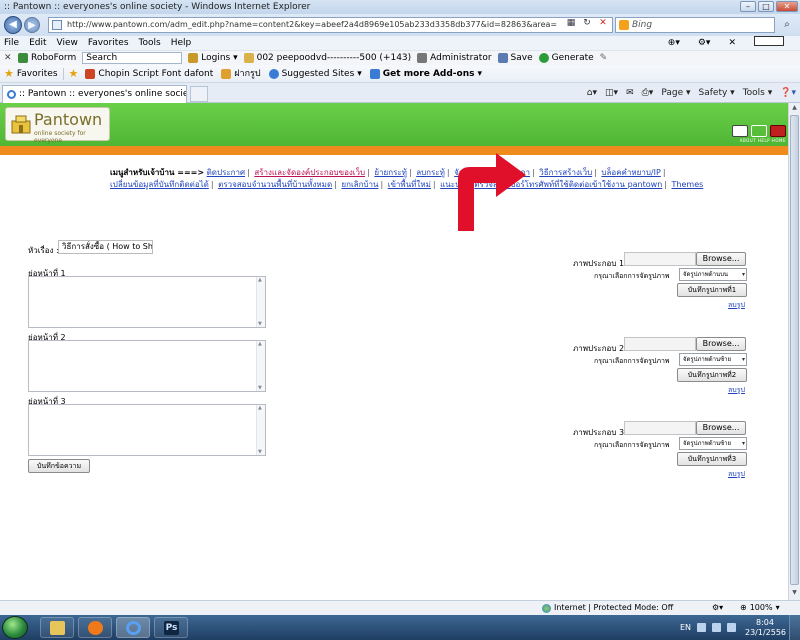 This screenshot has height=640, width=800. What do you see at coordinates (147, 302) in the screenshot?
I see `paragraph-1-textarea: ▲ ▼` at bounding box center [147, 302].